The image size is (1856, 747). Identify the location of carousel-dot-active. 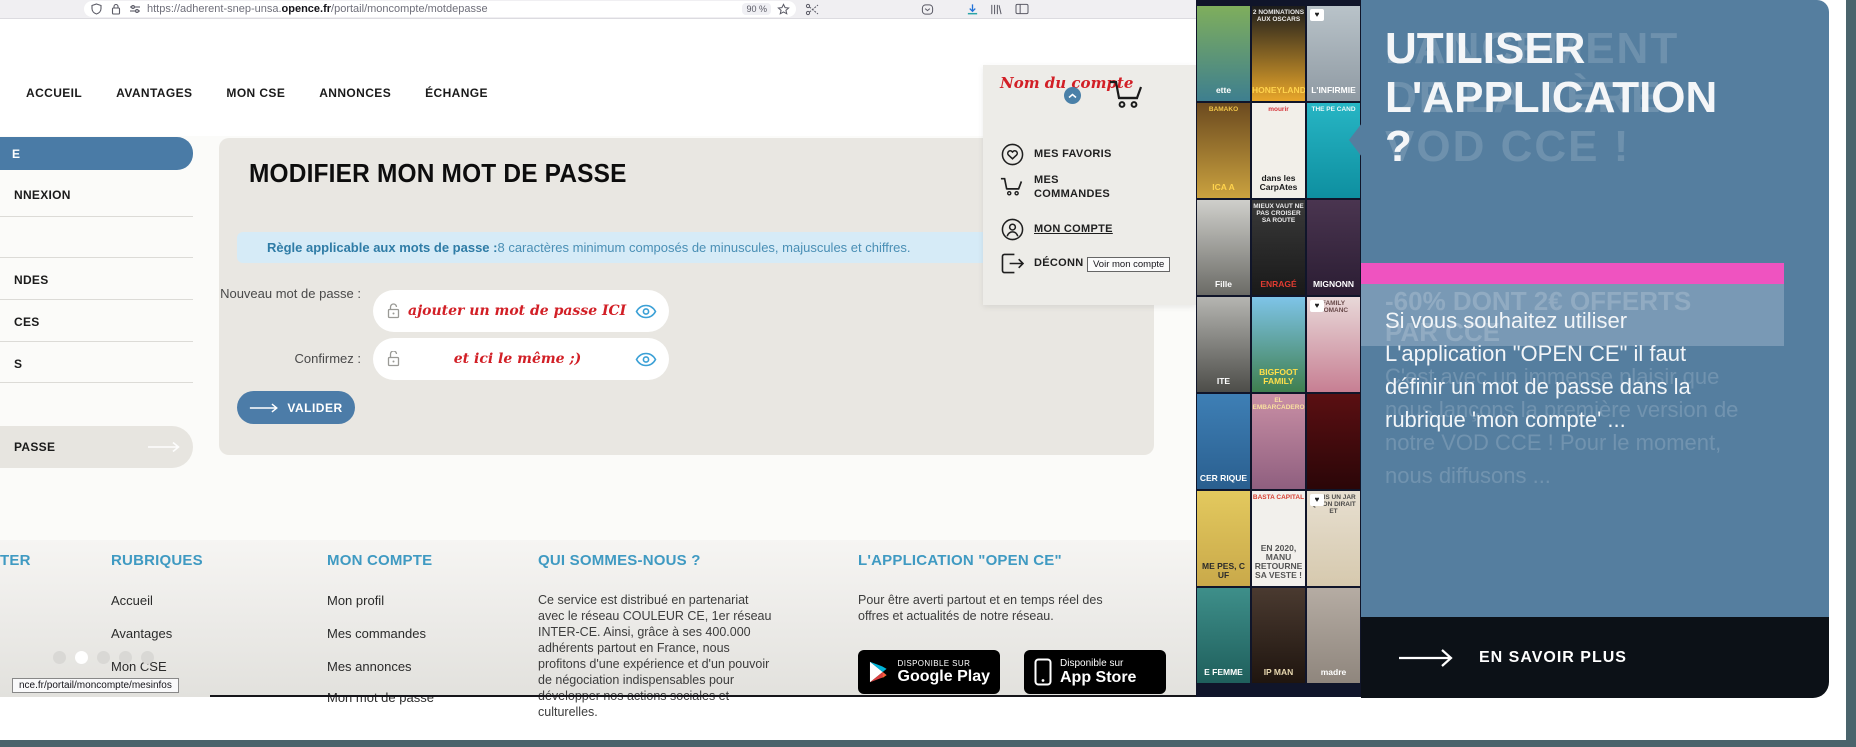
(81, 657).